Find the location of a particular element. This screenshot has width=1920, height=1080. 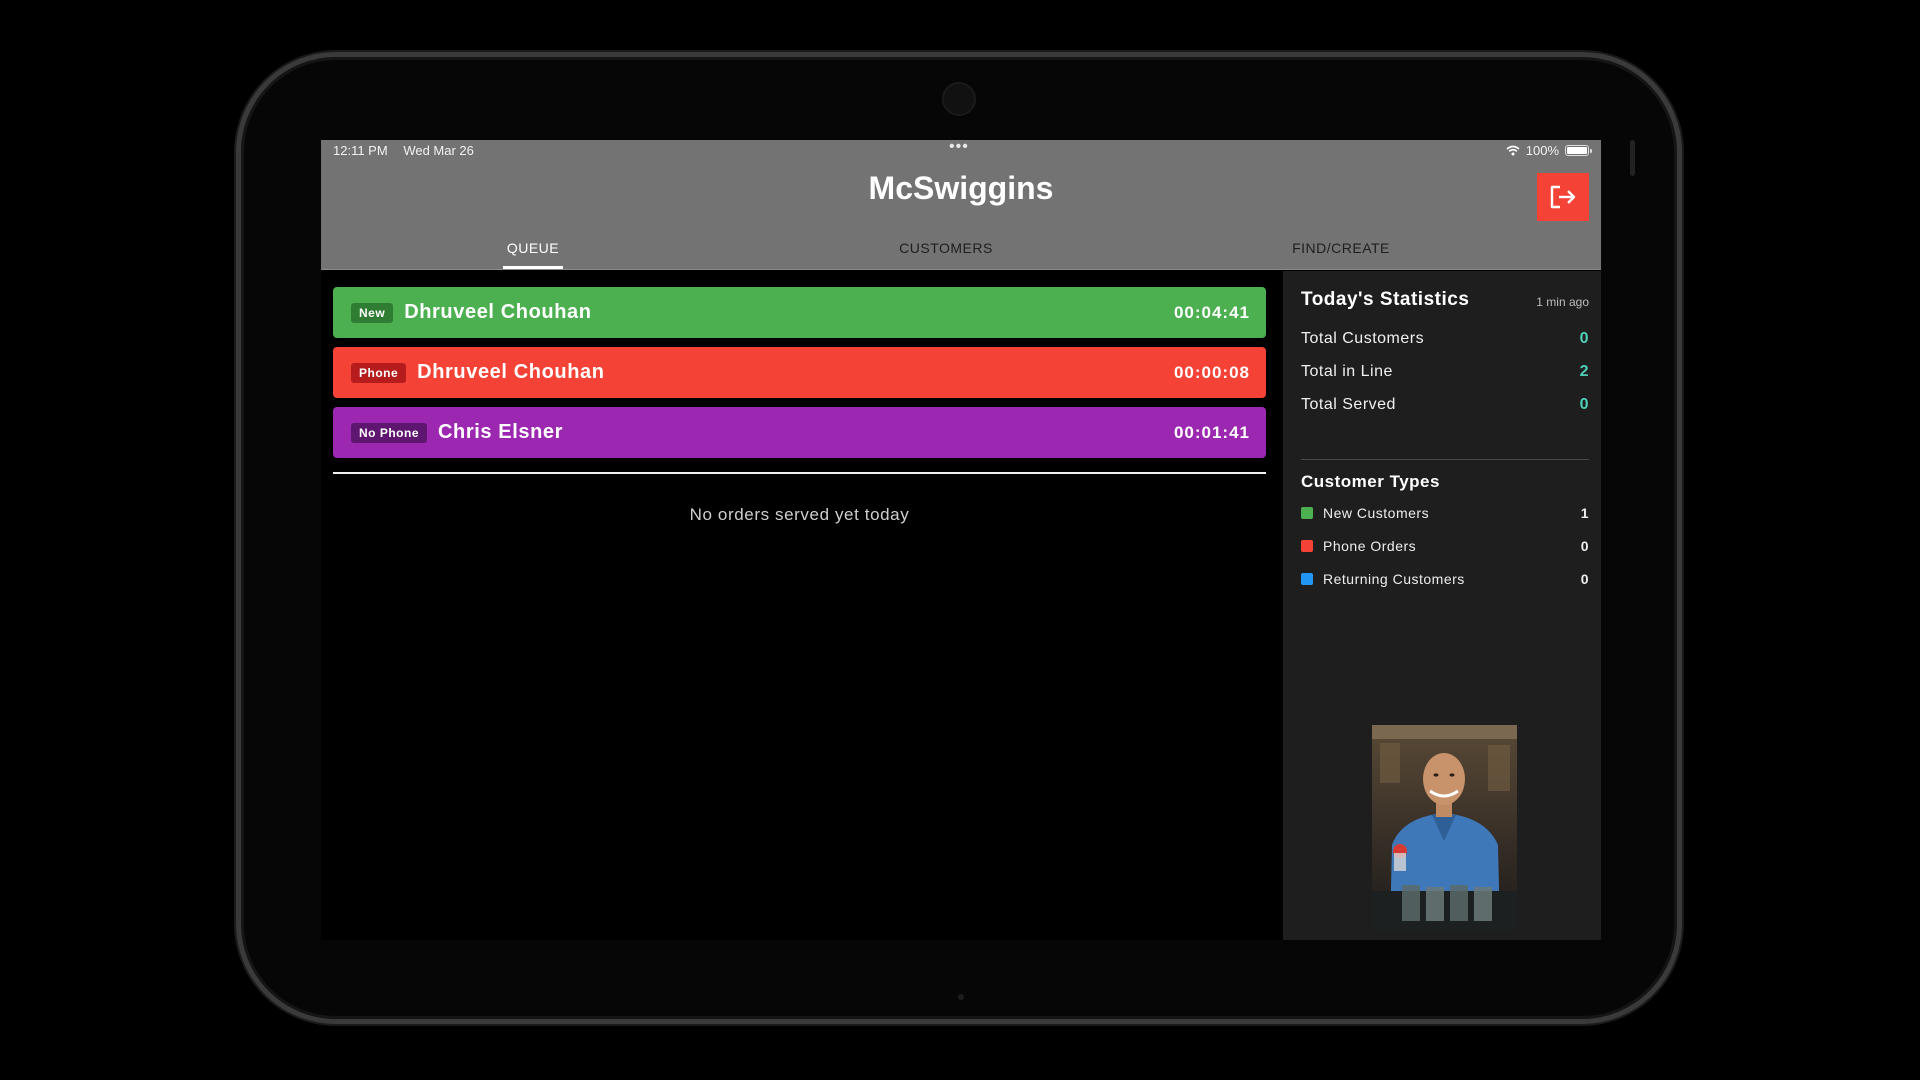

stats-divider is located at coordinates (1445, 459).